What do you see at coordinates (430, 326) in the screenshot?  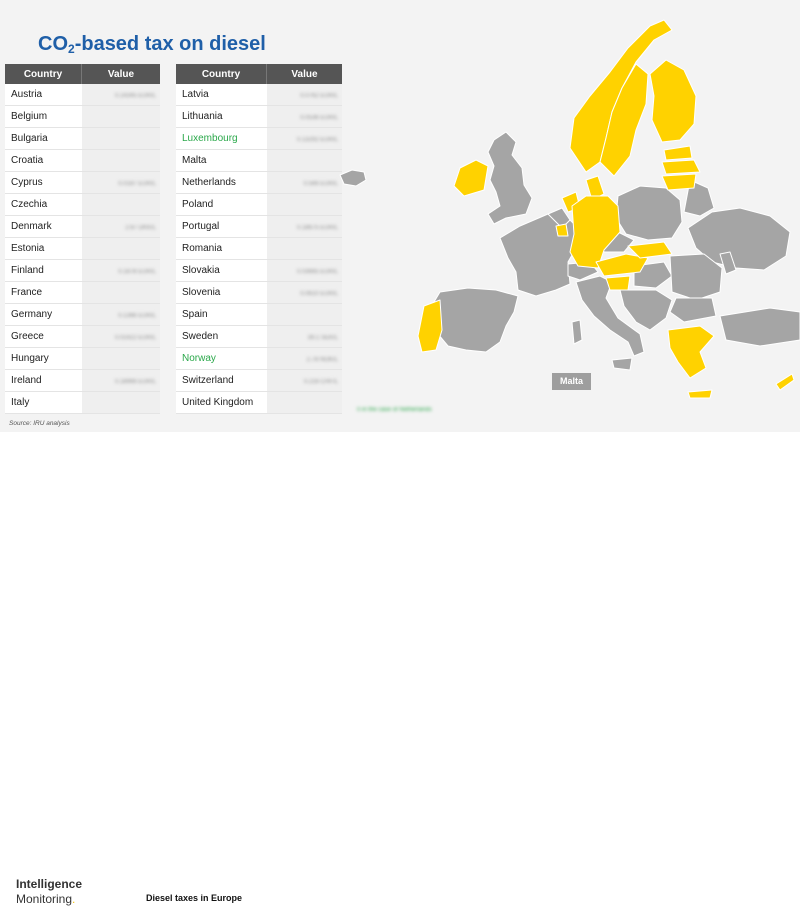 I see `map-region-portugal` at bounding box center [430, 326].